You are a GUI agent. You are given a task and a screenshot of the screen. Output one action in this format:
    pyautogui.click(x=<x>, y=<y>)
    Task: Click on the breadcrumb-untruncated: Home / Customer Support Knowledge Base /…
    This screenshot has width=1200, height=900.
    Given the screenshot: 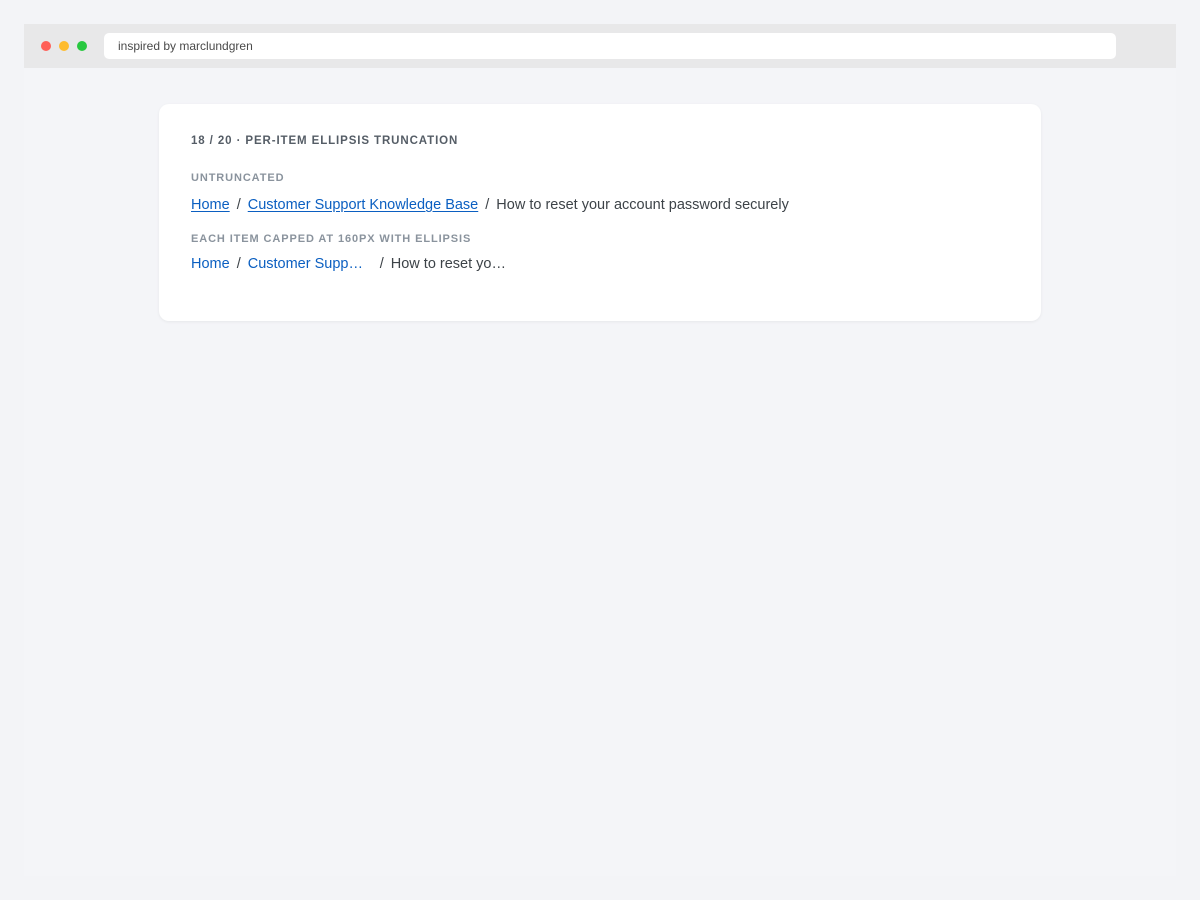 What is the action you would take?
    pyautogui.click(x=490, y=205)
    